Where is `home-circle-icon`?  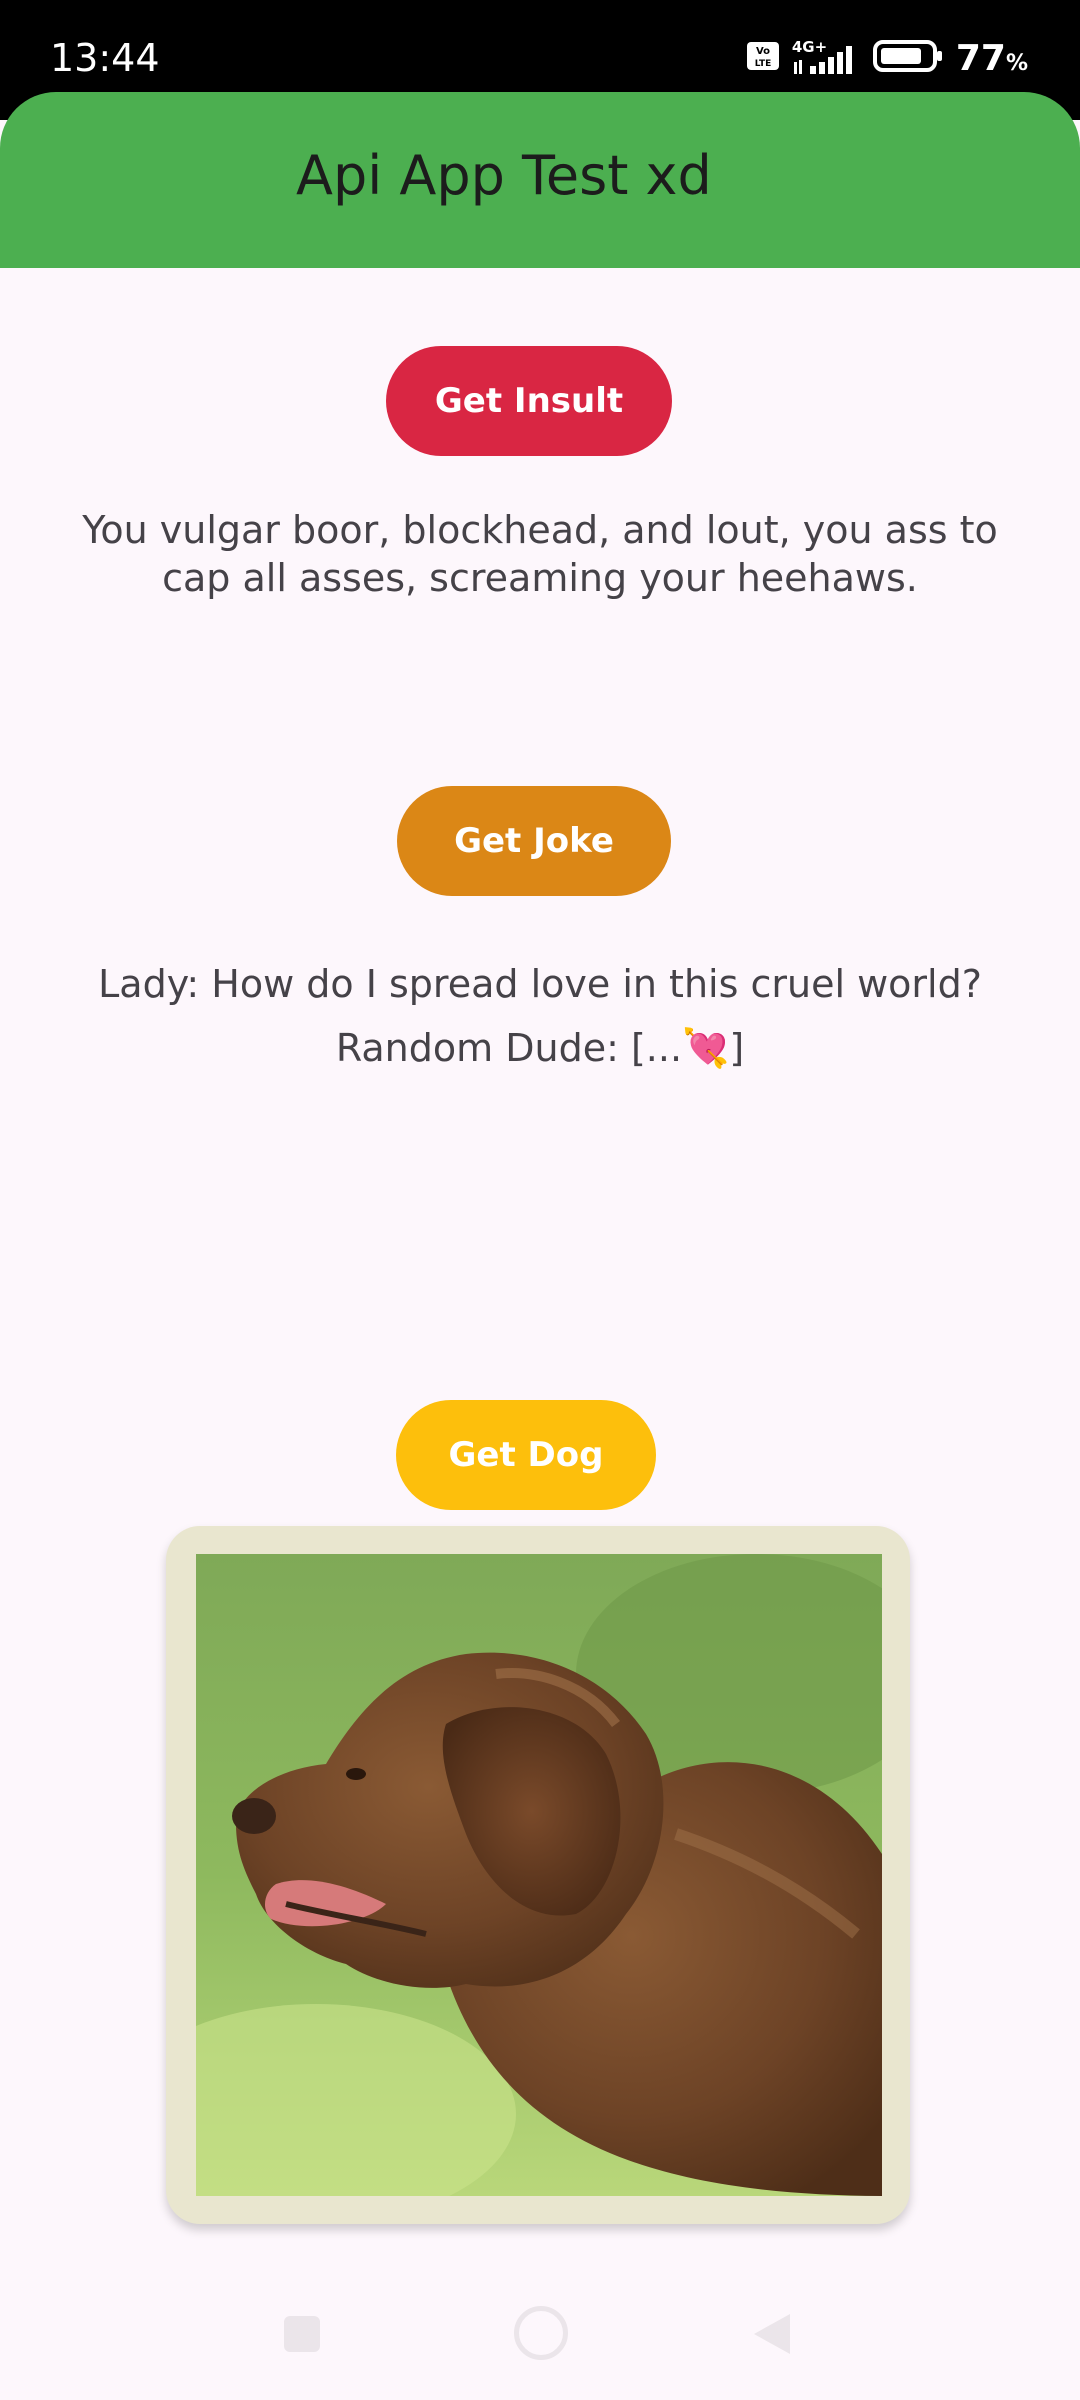
home-circle-icon is located at coordinates (541, 2333).